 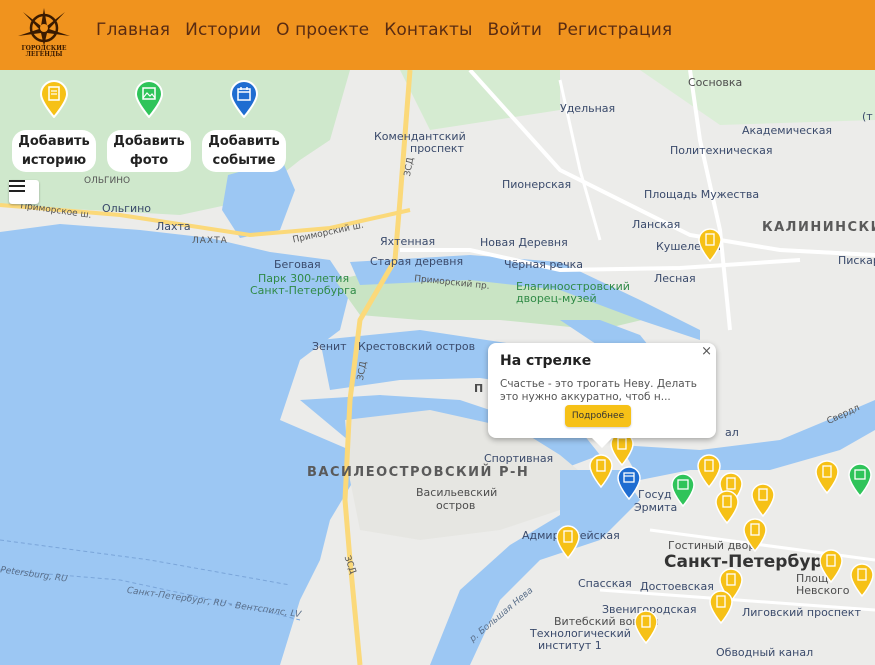 I want to click on label-chernaya-rechka: Чёрная речка, so click(x=543, y=264).